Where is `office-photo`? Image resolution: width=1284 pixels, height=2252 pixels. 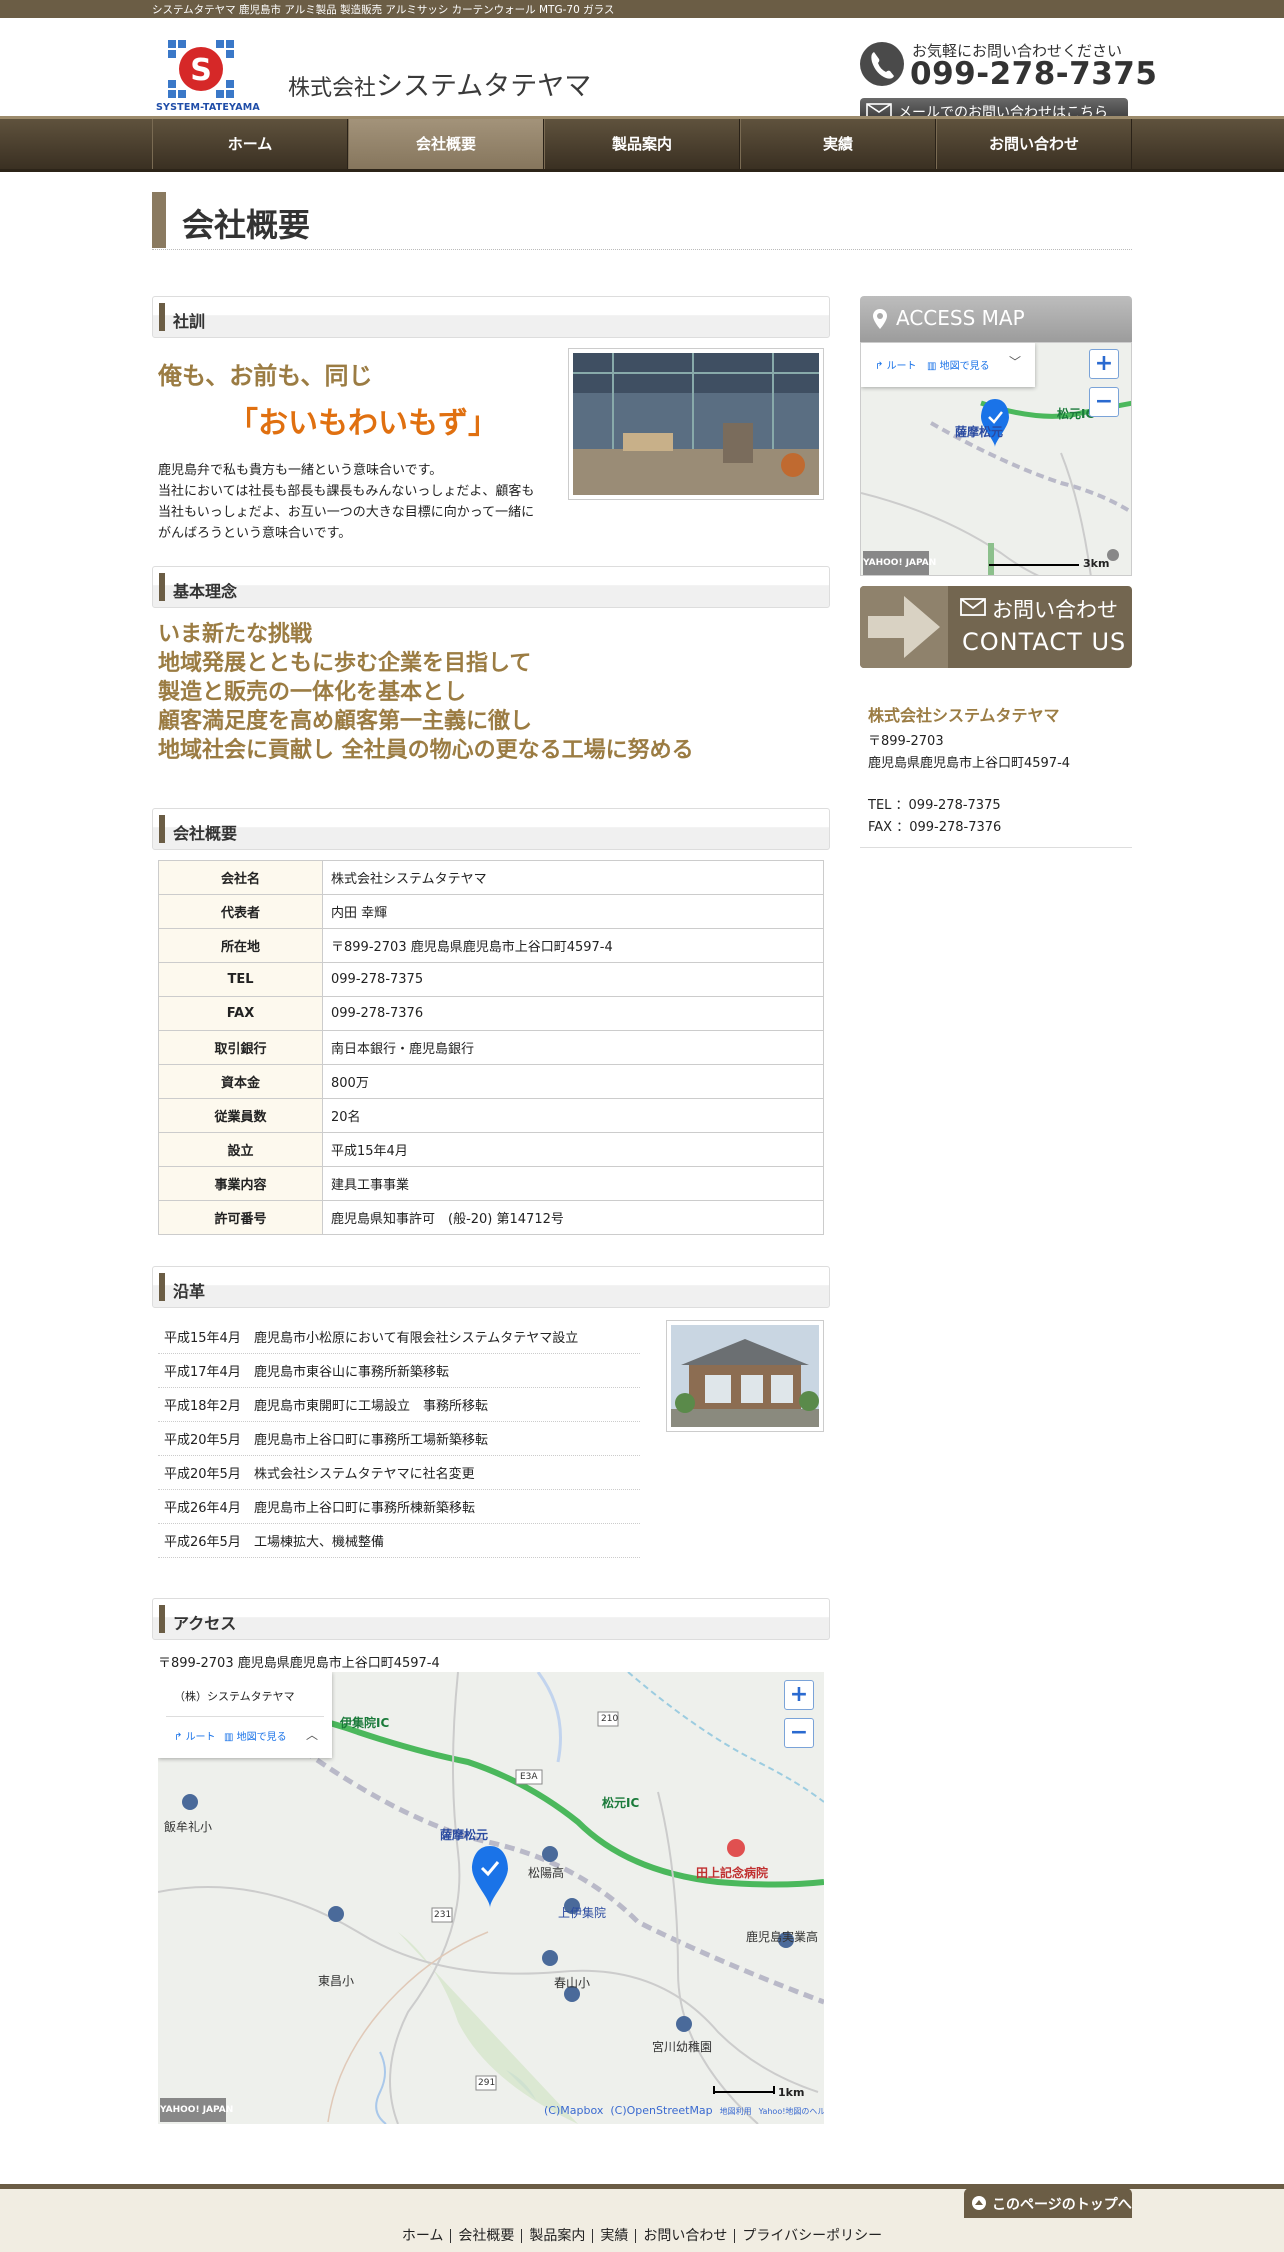
office-photo is located at coordinates (745, 1376).